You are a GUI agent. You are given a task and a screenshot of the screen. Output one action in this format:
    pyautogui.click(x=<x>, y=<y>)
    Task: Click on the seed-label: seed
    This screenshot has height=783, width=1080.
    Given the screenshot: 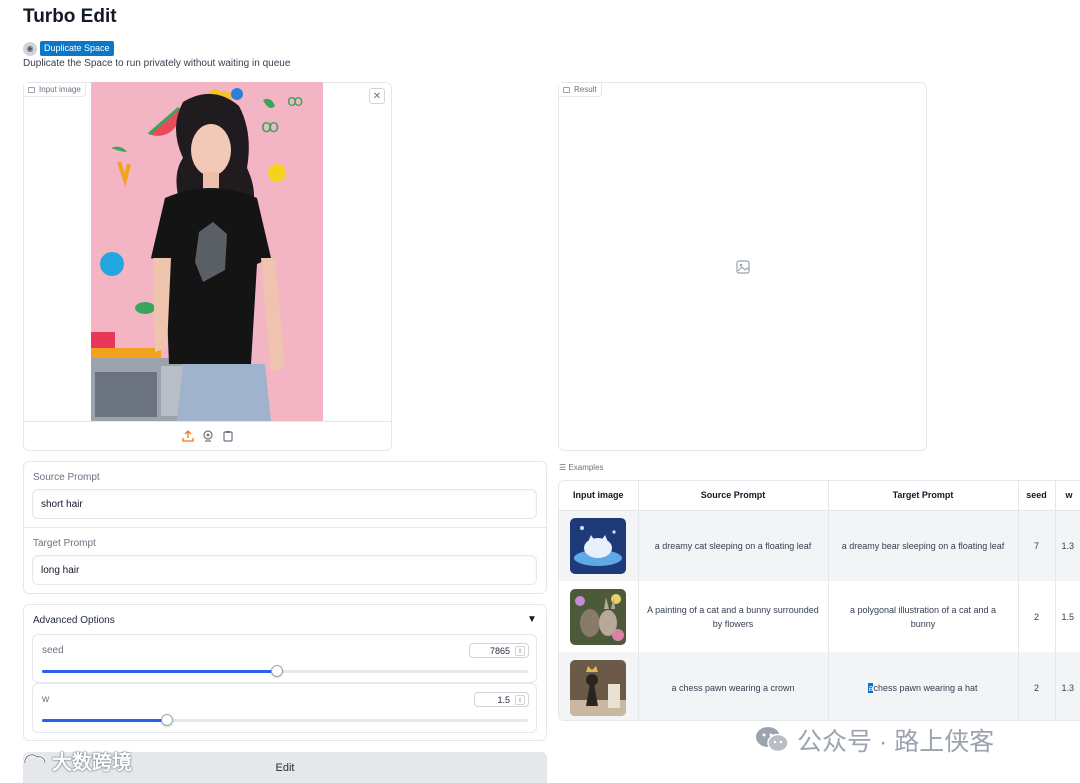 What is the action you would take?
    pyautogui.click(x=53, y=650)
    